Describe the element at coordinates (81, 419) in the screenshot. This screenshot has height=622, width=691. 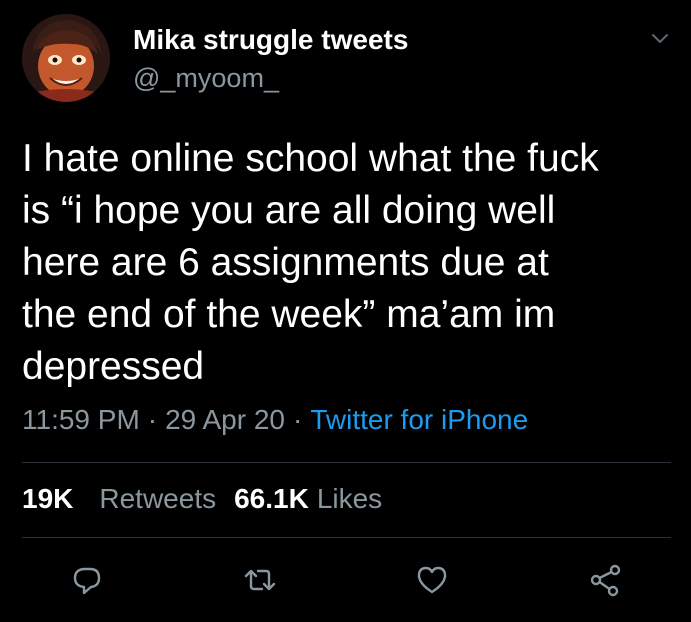
I see `tweet-time: 11:59 PM` at that location.